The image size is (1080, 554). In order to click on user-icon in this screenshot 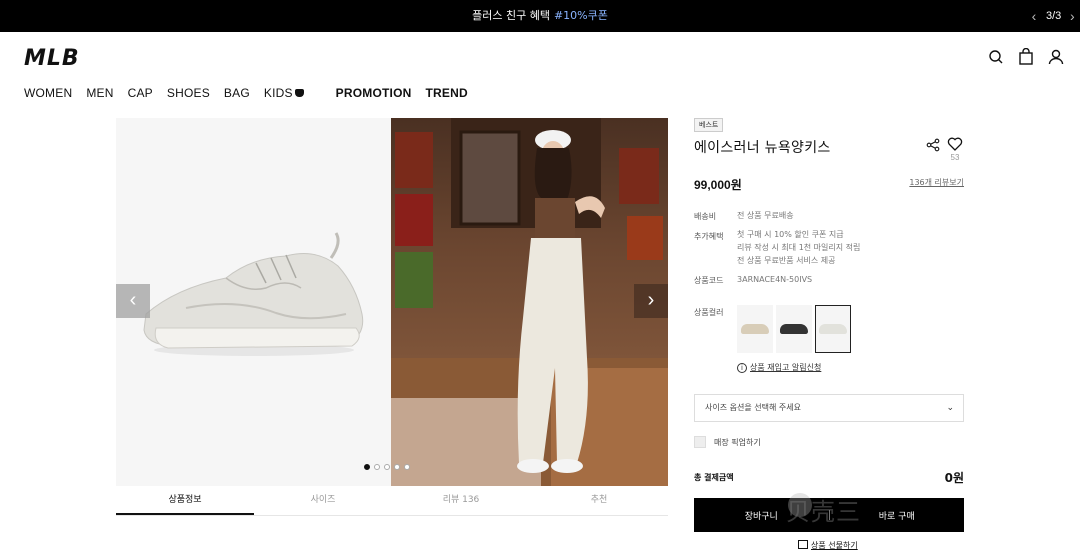, I will do `click(1056, 57)`.